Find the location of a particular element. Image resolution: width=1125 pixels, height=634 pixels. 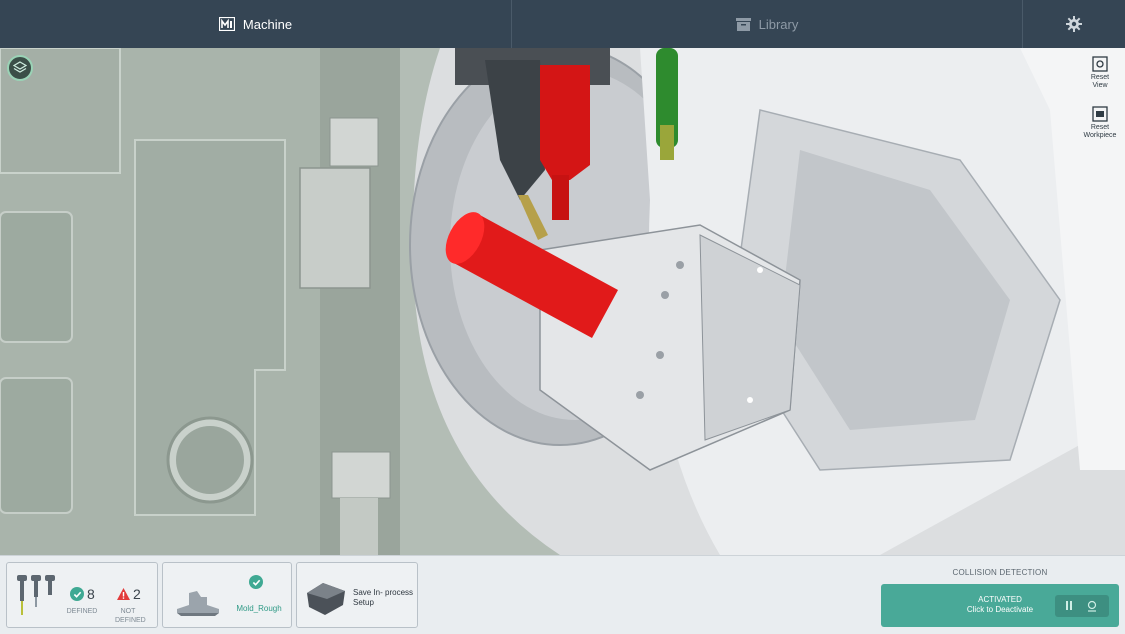

defined-label: DEFINED is located at coordinates (82, 611).